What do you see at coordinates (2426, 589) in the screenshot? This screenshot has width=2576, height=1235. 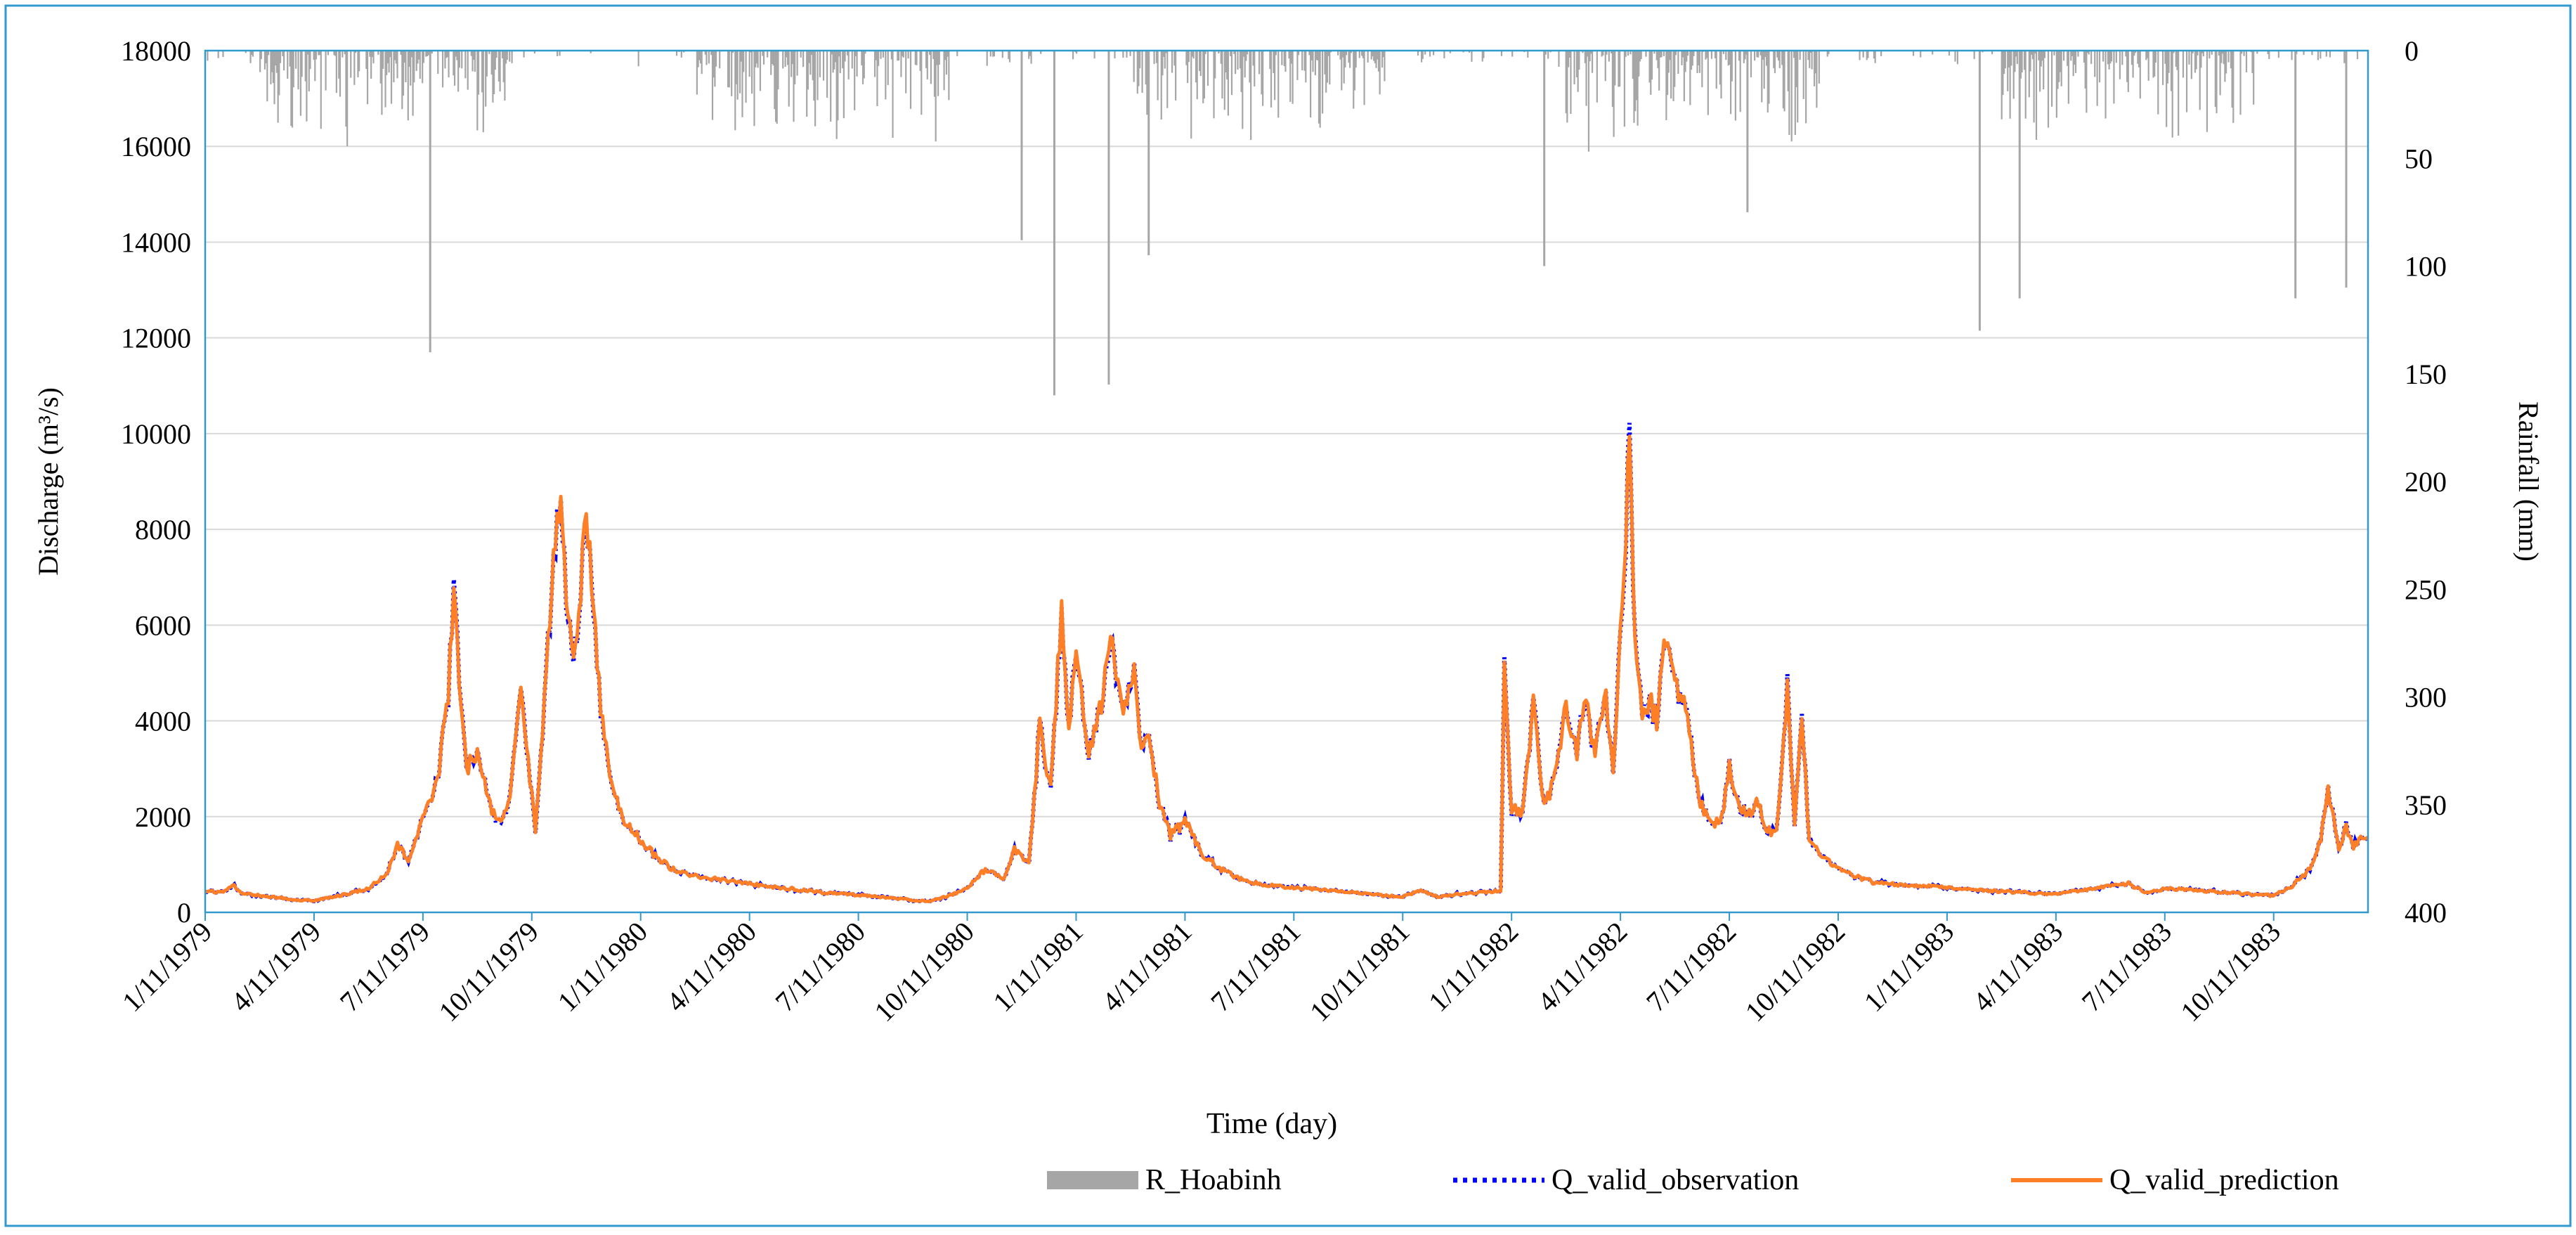 I see `y-right-tick-label: 250` at bounding box center [2426, 589].